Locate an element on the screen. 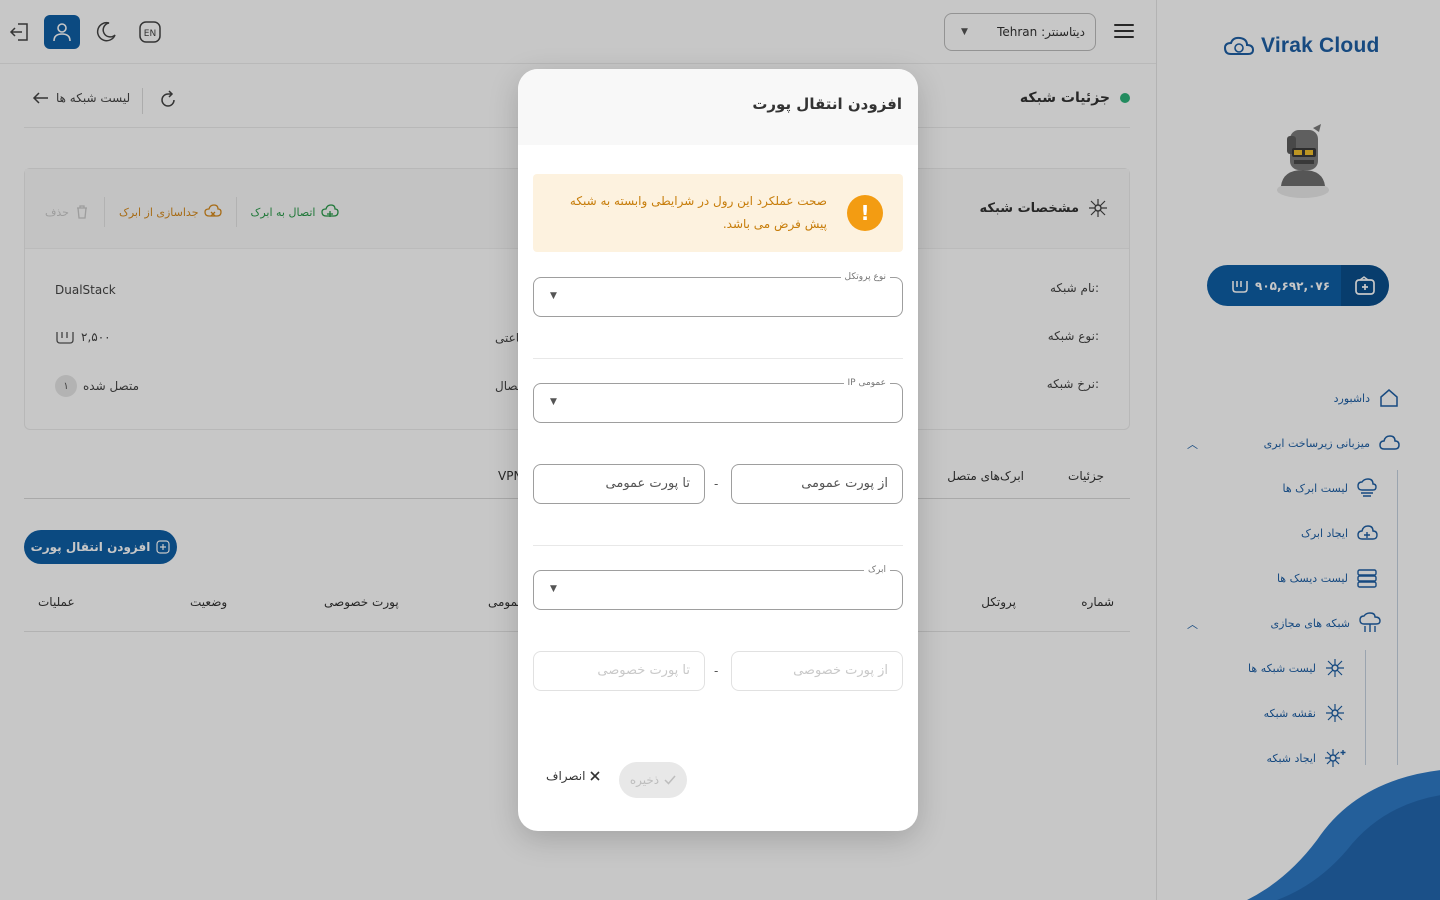 The image size is (1440, 900). close-icon is located at coordinates (595, 776).